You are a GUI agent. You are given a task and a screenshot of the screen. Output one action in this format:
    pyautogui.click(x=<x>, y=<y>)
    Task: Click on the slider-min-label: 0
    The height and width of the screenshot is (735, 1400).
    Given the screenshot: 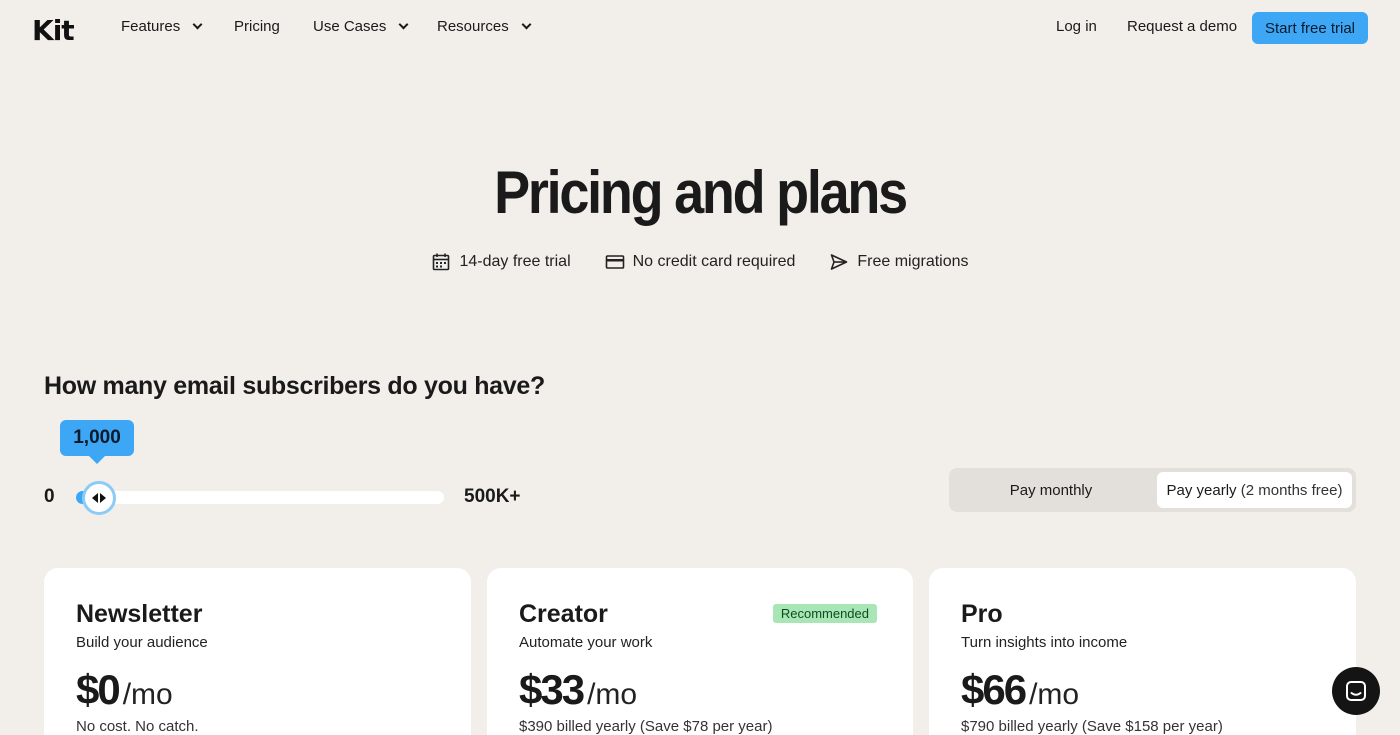 What is the action you would take?
    pyautogui.click(x=49, y=496)
    